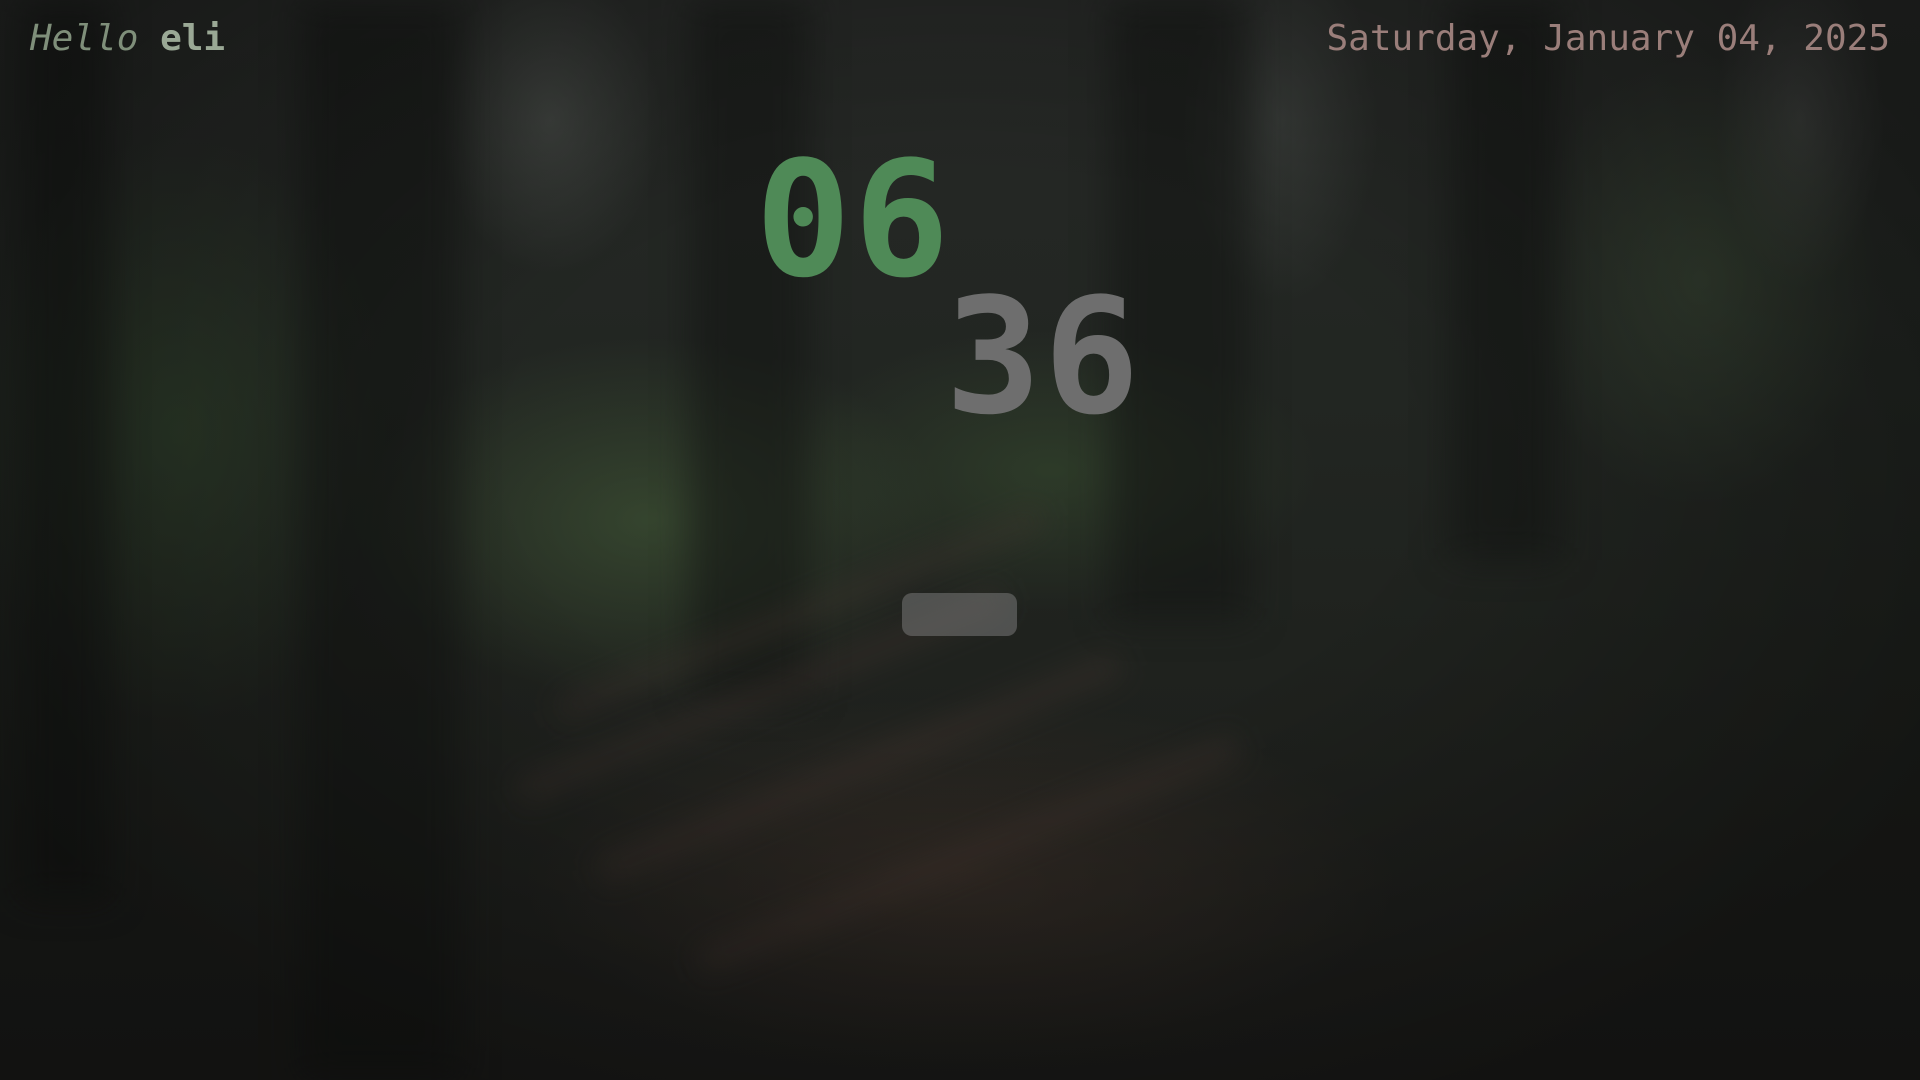  What do you see at coordinates (853, 219) in the screenshot?
I see `clock-hours: 06` at bounding box center [853, 219].